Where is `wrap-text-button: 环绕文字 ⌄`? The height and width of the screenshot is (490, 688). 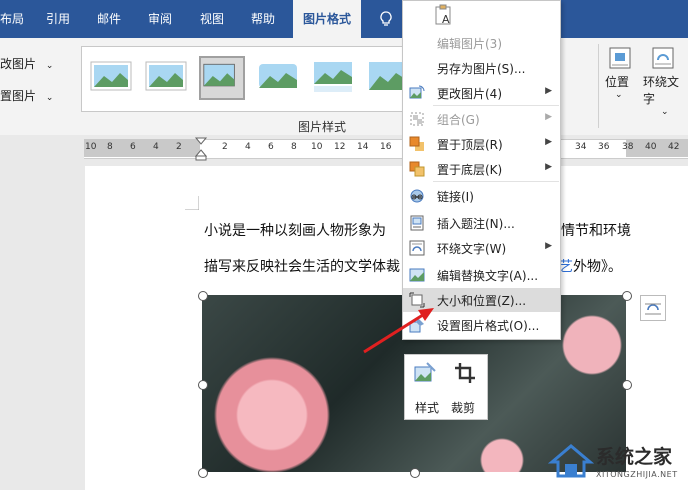
wrap-text-button: 环绕文字 ⌄ is located at coordinates (665, 81).